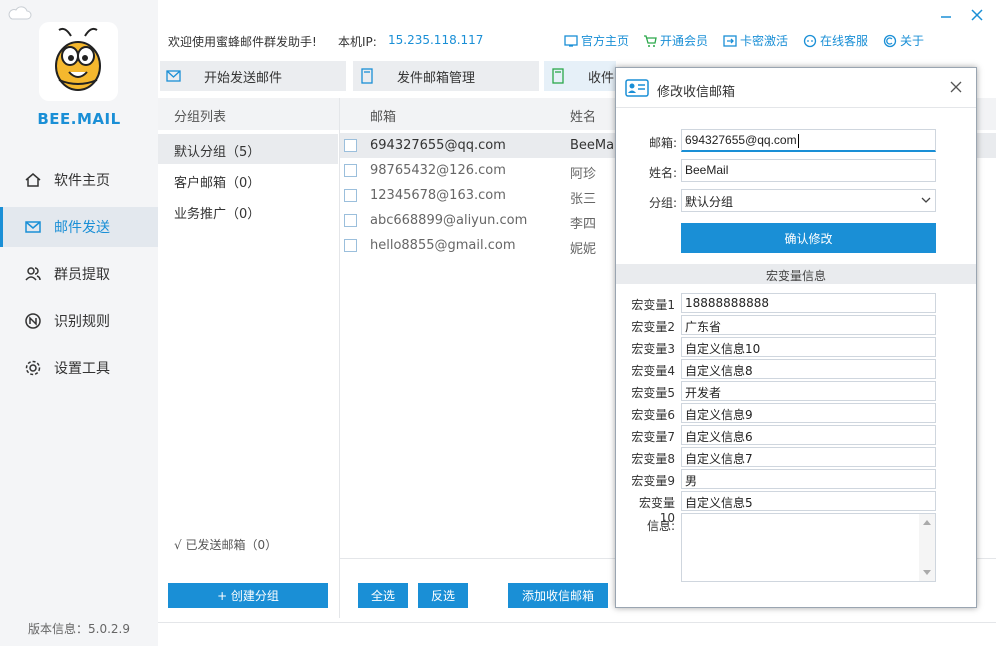  I want to click on sidebar-item-label: 群员提取, so click(82, 275).